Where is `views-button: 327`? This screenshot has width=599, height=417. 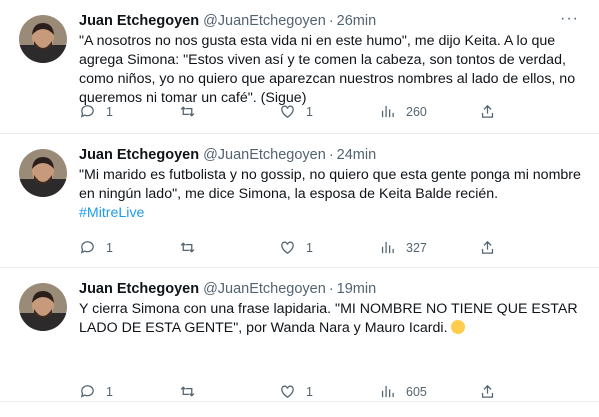
views-button: 327 is located at coordinates (409, 247).